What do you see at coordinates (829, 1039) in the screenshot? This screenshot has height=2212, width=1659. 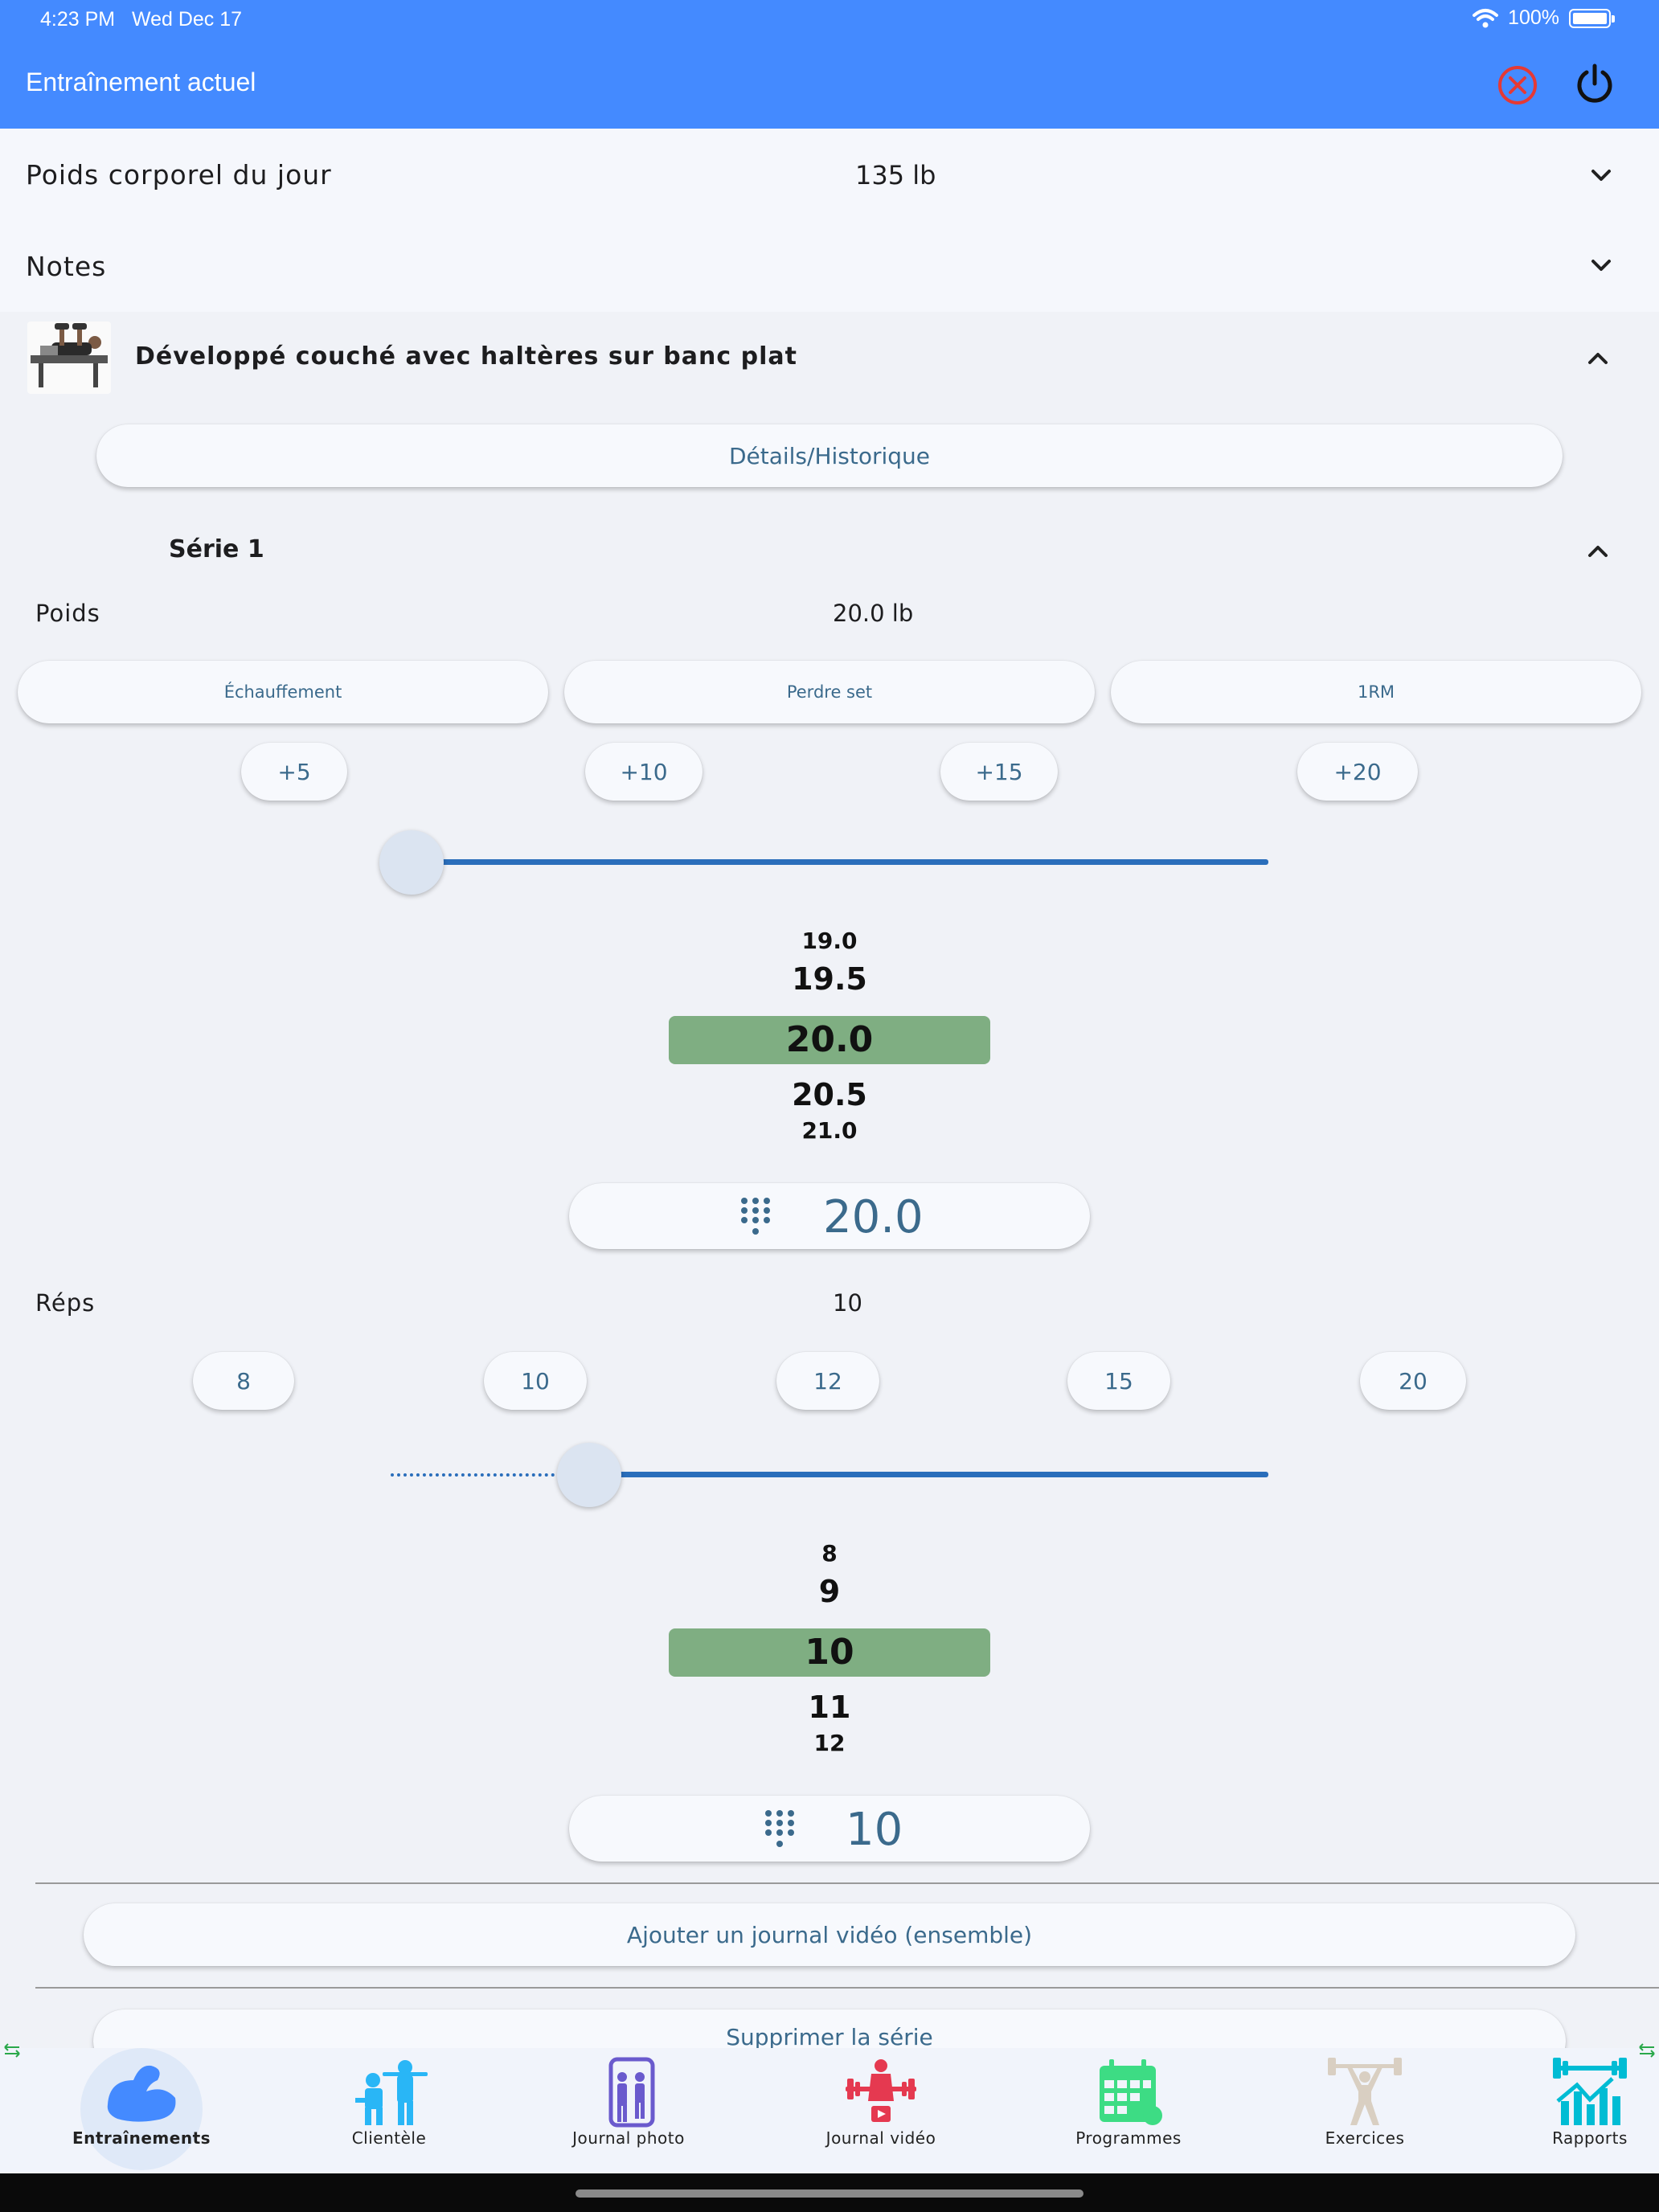 I see `weight-picker-item-selected: 20.0` at bounding box center [829, 1039].